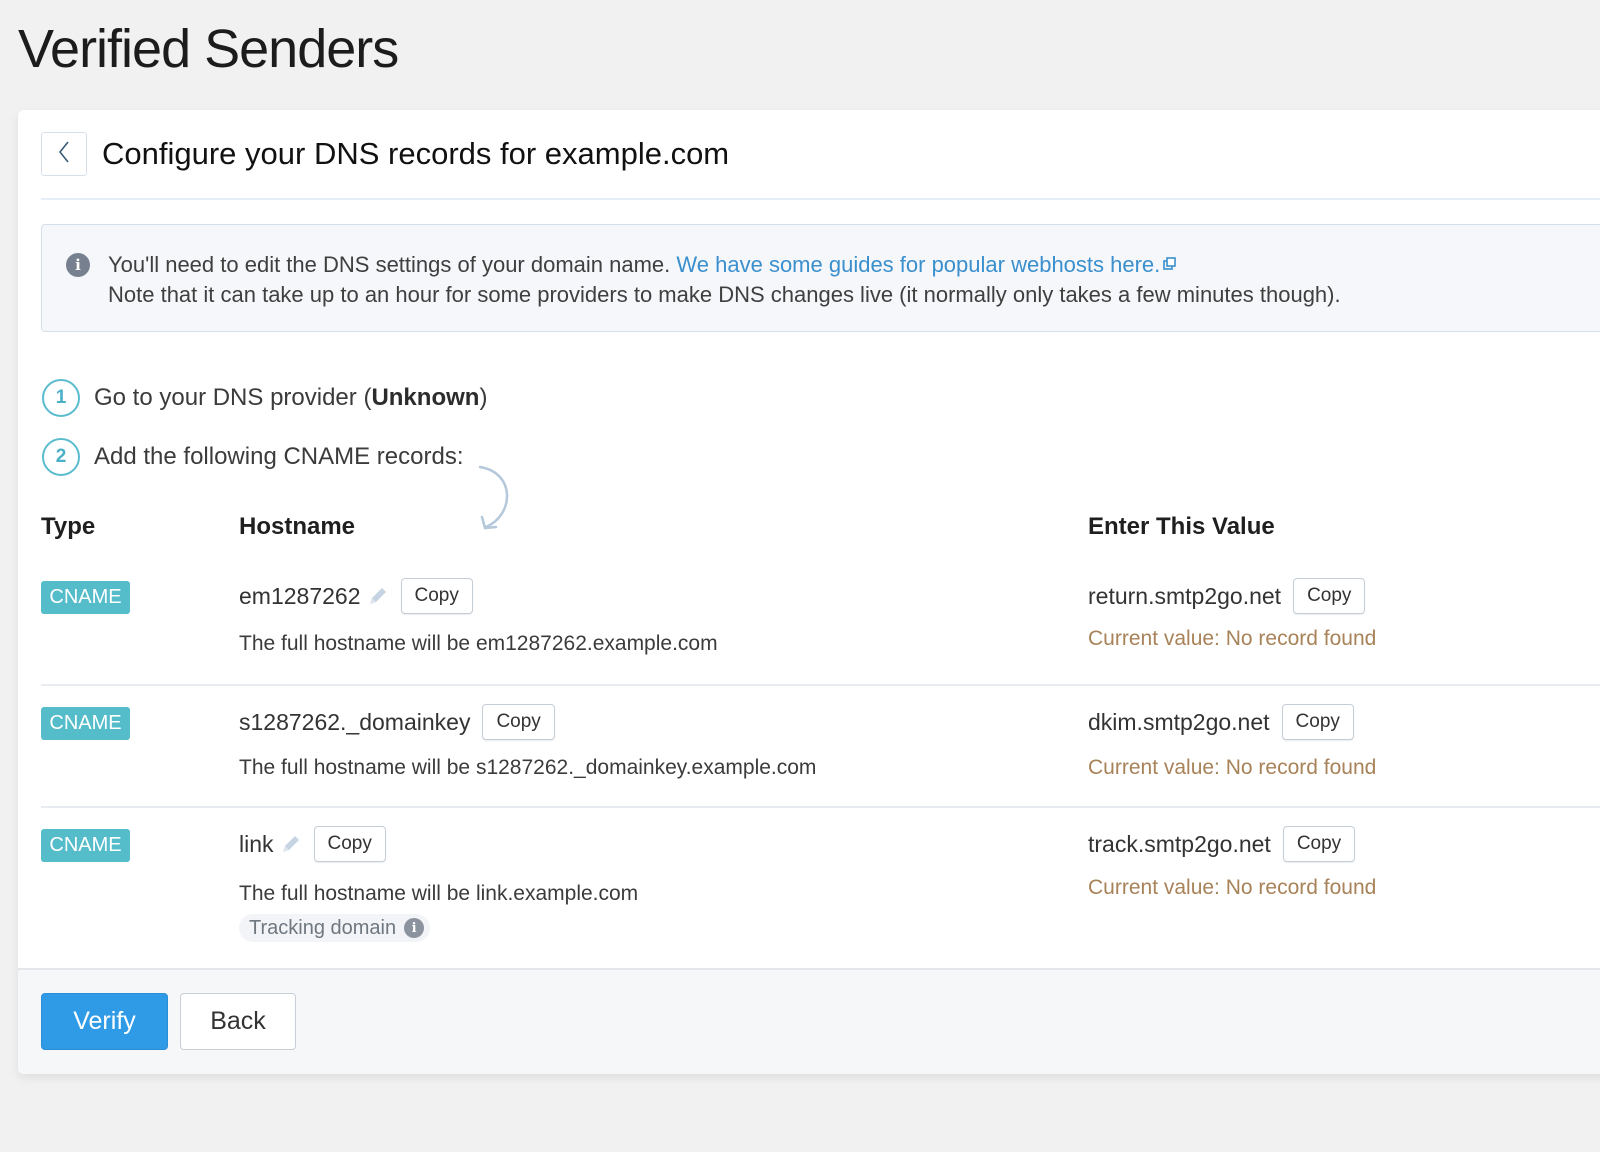  I want to click on column-header-value: Enter This Value, so click(1181, 526).